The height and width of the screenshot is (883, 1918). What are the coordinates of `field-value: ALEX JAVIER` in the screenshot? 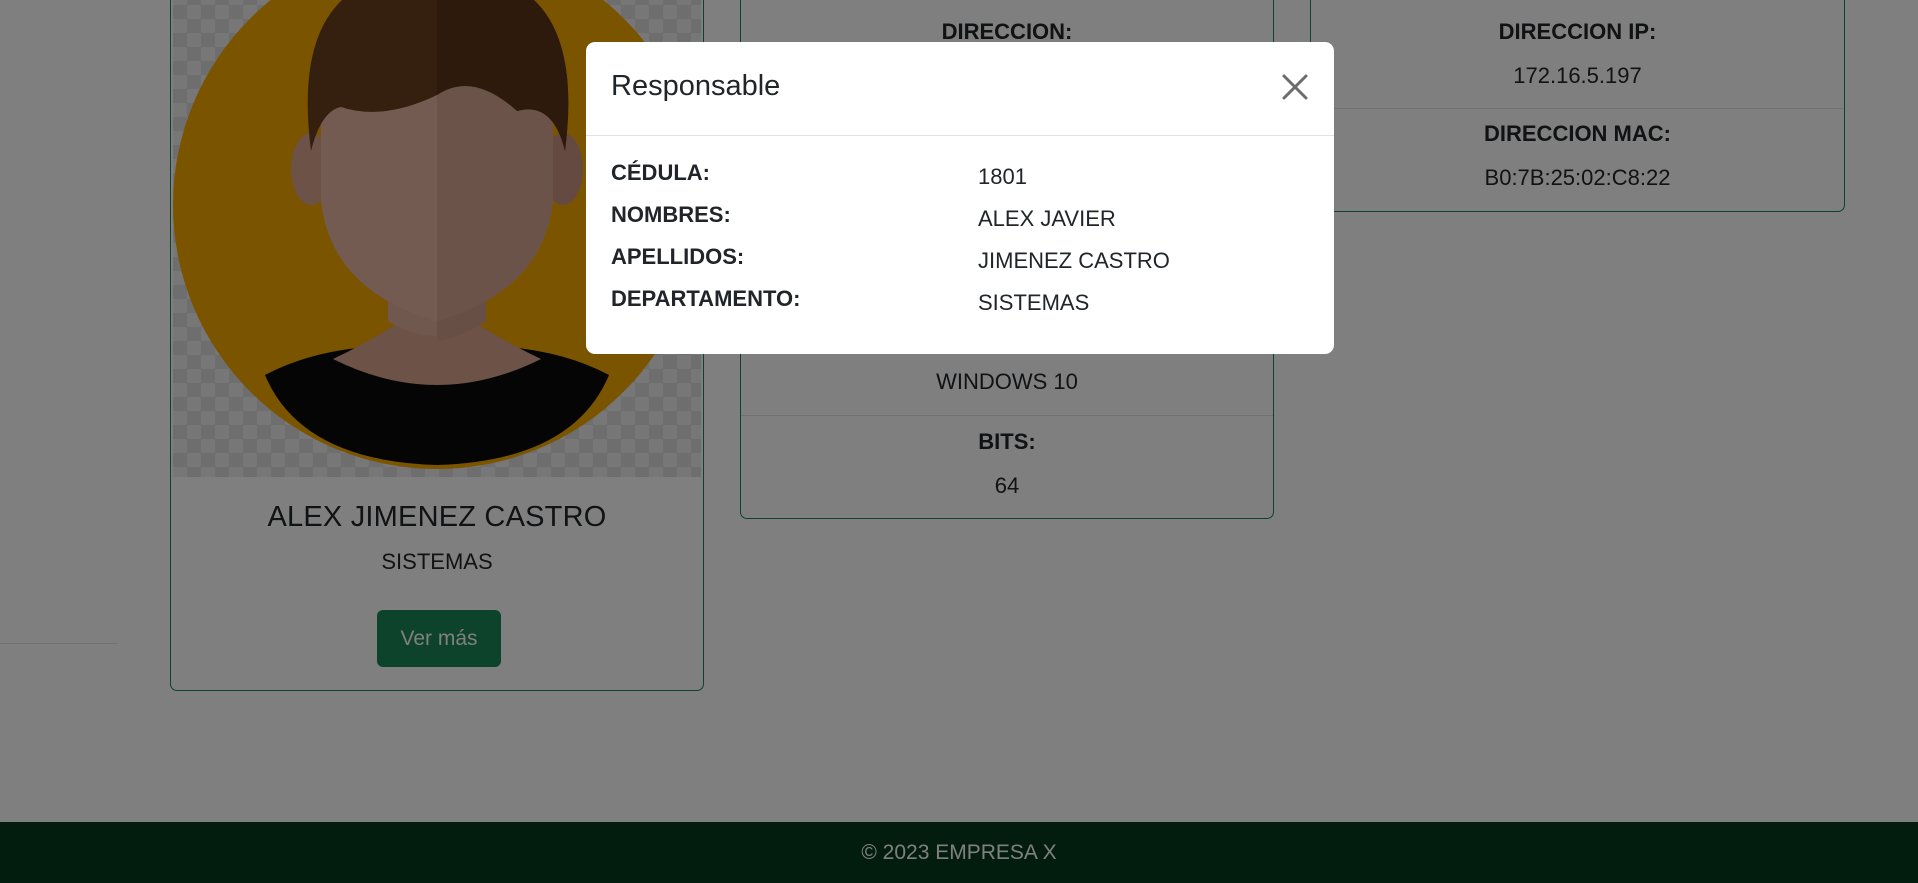 It's located at (1047, 218).